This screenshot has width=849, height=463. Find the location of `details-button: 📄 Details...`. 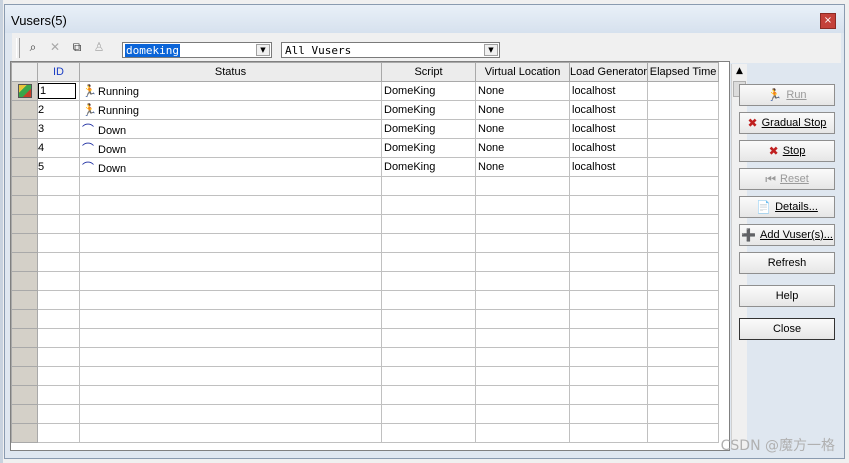

details-button: 📄 Details... is located at coordinates (787, 207).